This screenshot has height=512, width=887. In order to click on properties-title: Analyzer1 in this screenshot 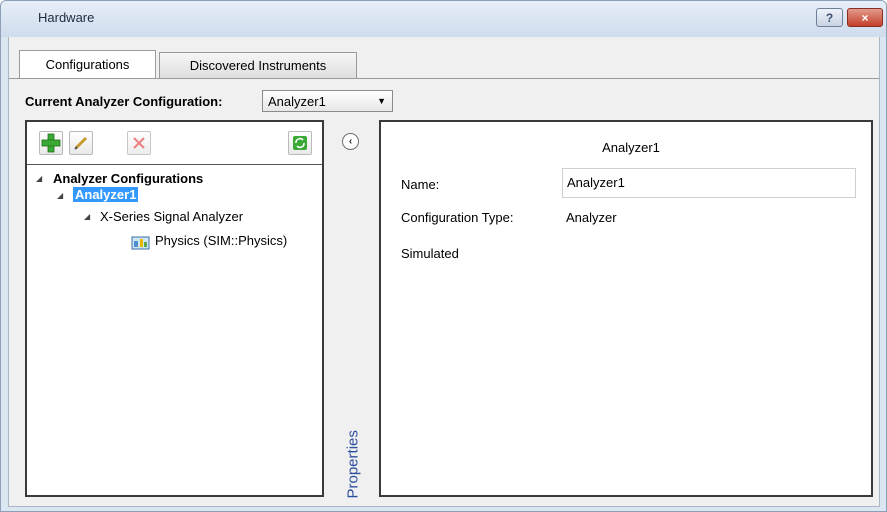, I will do `click(631, 147)`.